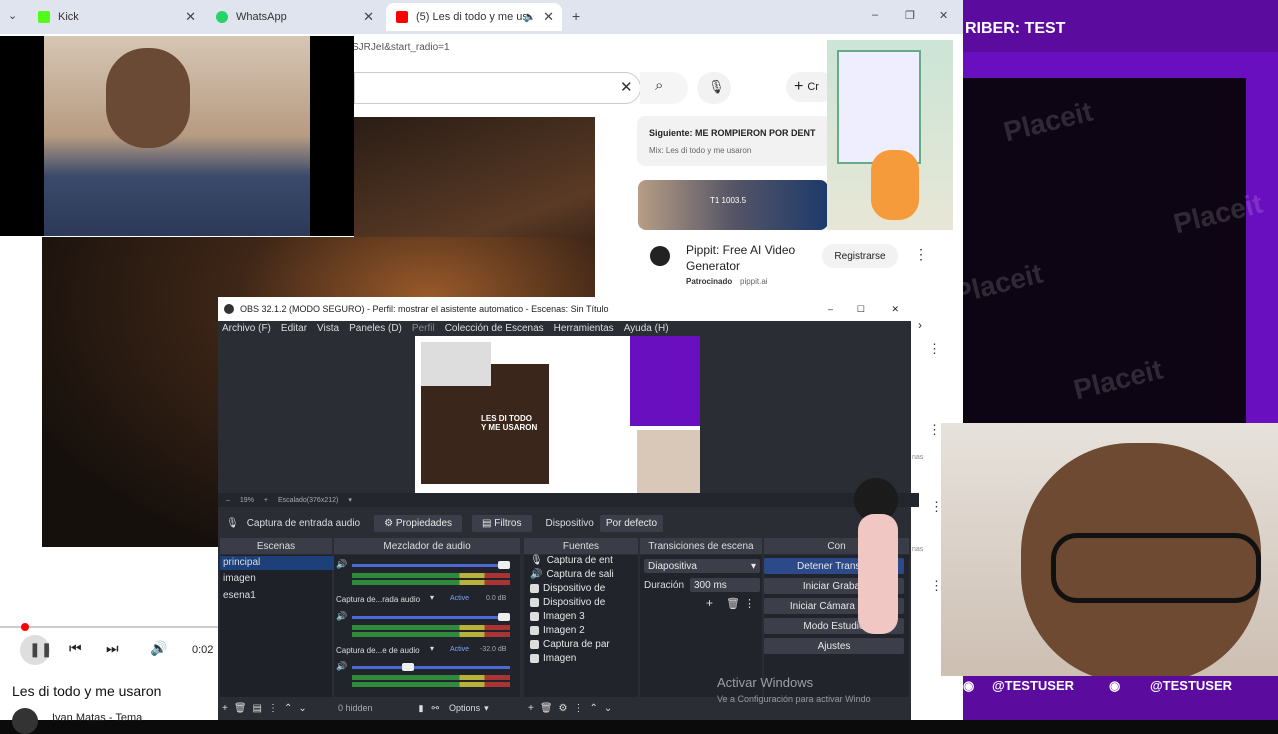 This screenshot has height=734, width=1278. What do you see at coordinates (474, 17) in the screenshot?
I see `tab-youtube: (5) Les di todo y me usaron 🔈 ✕` at bounding box center [474, 17].